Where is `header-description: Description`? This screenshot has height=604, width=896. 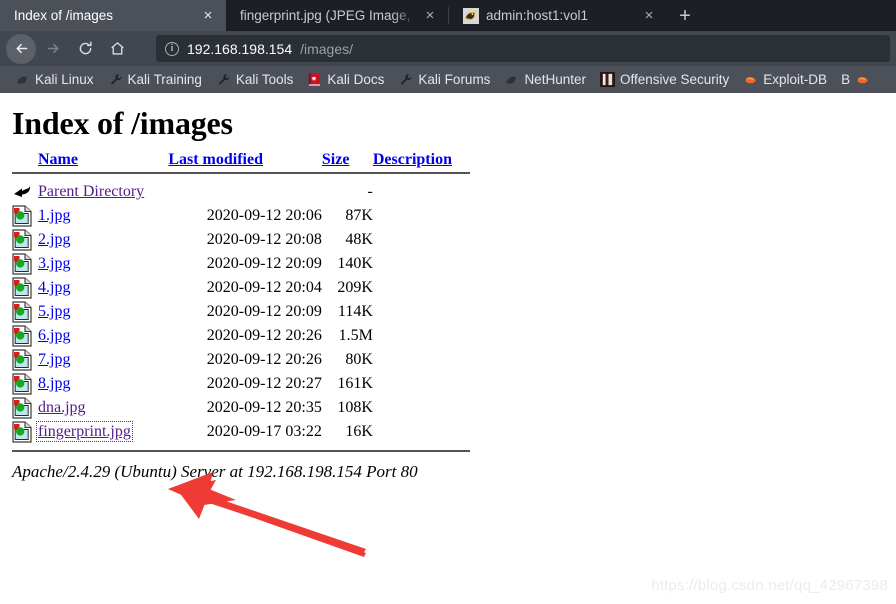
header-description: Description is located at coordinates (421, 159).